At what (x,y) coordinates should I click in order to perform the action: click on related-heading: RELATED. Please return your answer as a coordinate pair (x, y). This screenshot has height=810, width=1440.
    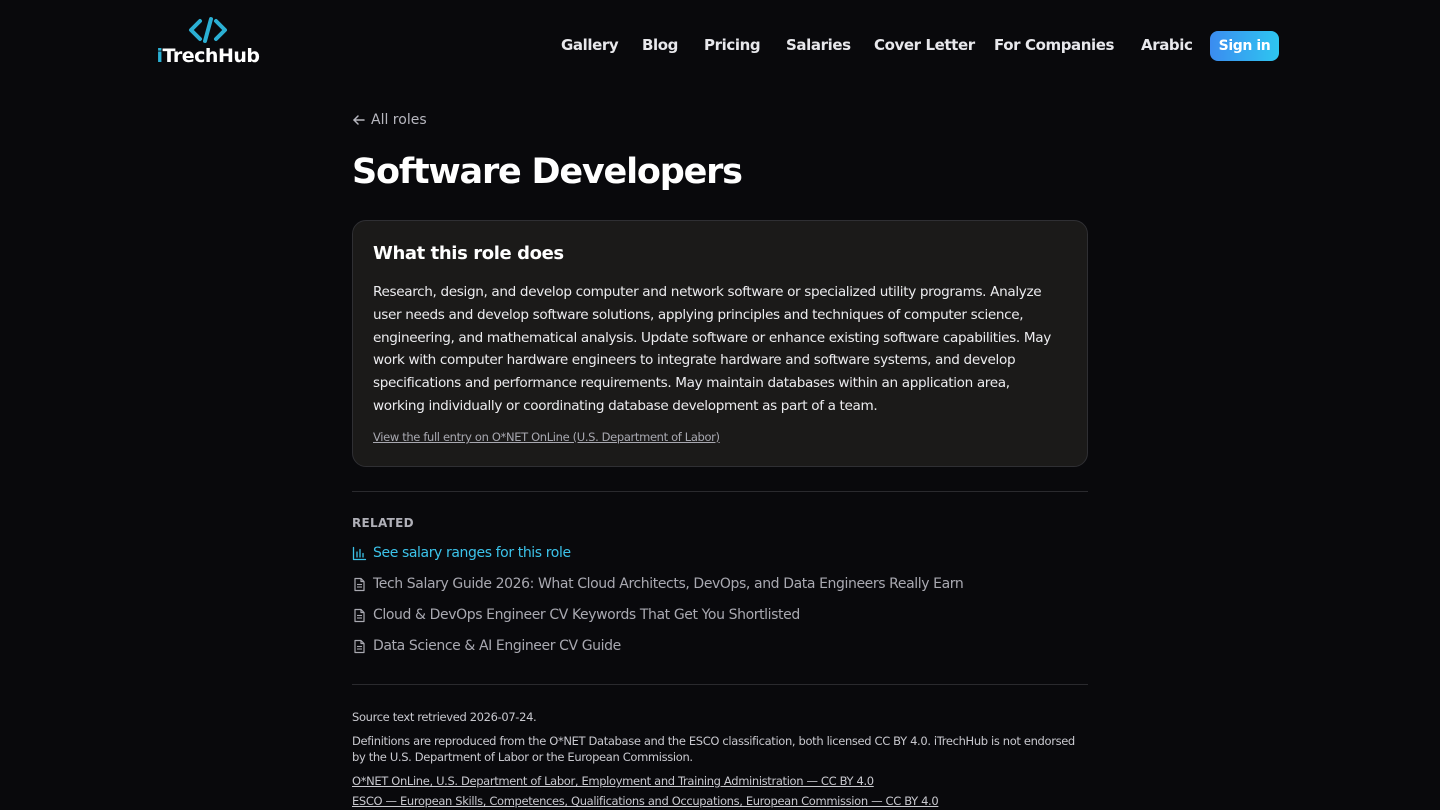
    Looking at the image, I should click on (383, 523).